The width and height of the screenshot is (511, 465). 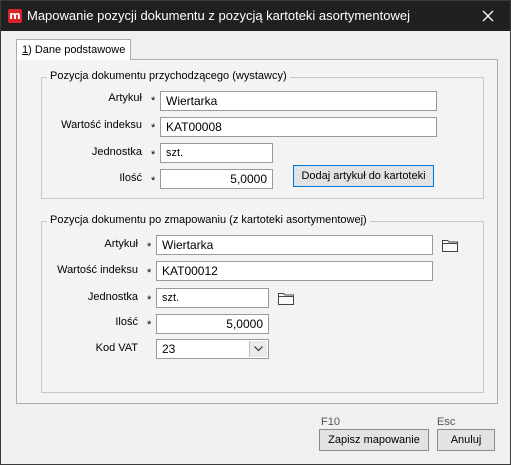 I want to click on mapped-unit-field: szt., so click(x=212, y=298).